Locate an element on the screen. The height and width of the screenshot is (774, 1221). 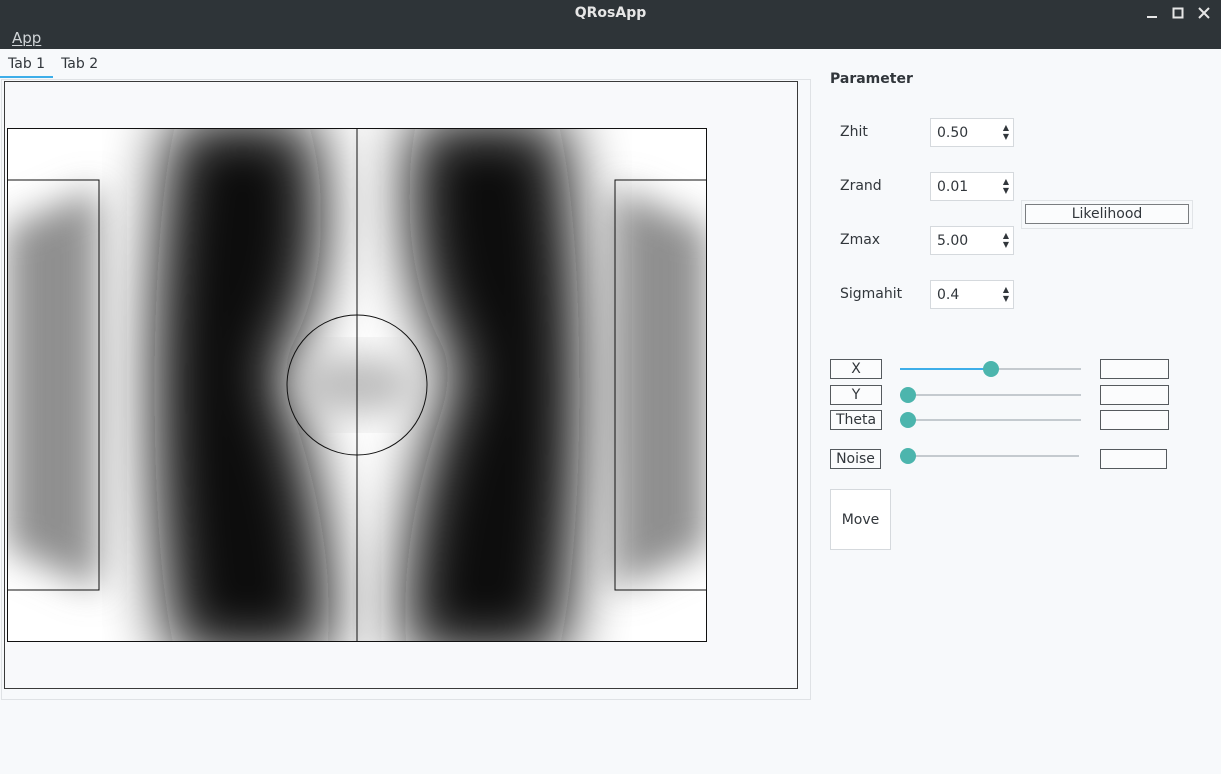
likelihood-button: Likelihood is located at coordinates (1107, 214).